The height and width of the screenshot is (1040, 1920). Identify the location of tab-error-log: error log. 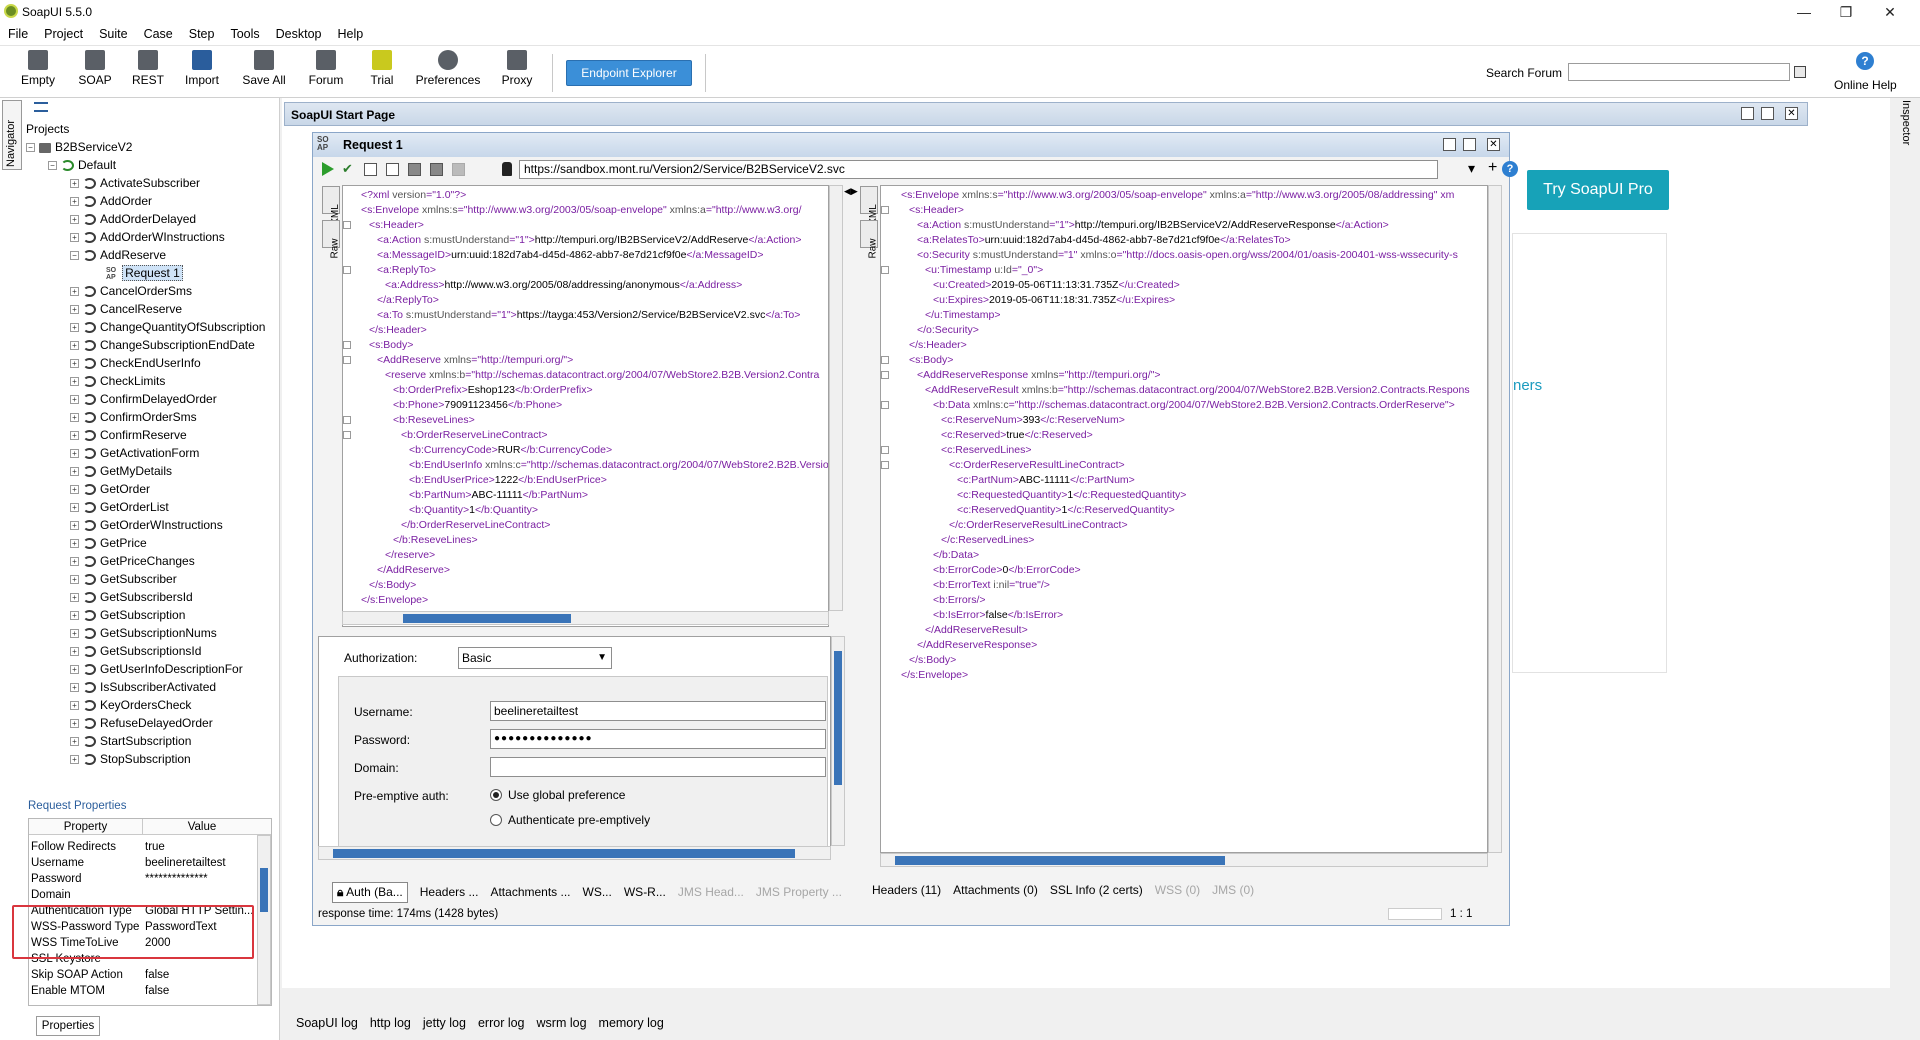
(501, 1023).